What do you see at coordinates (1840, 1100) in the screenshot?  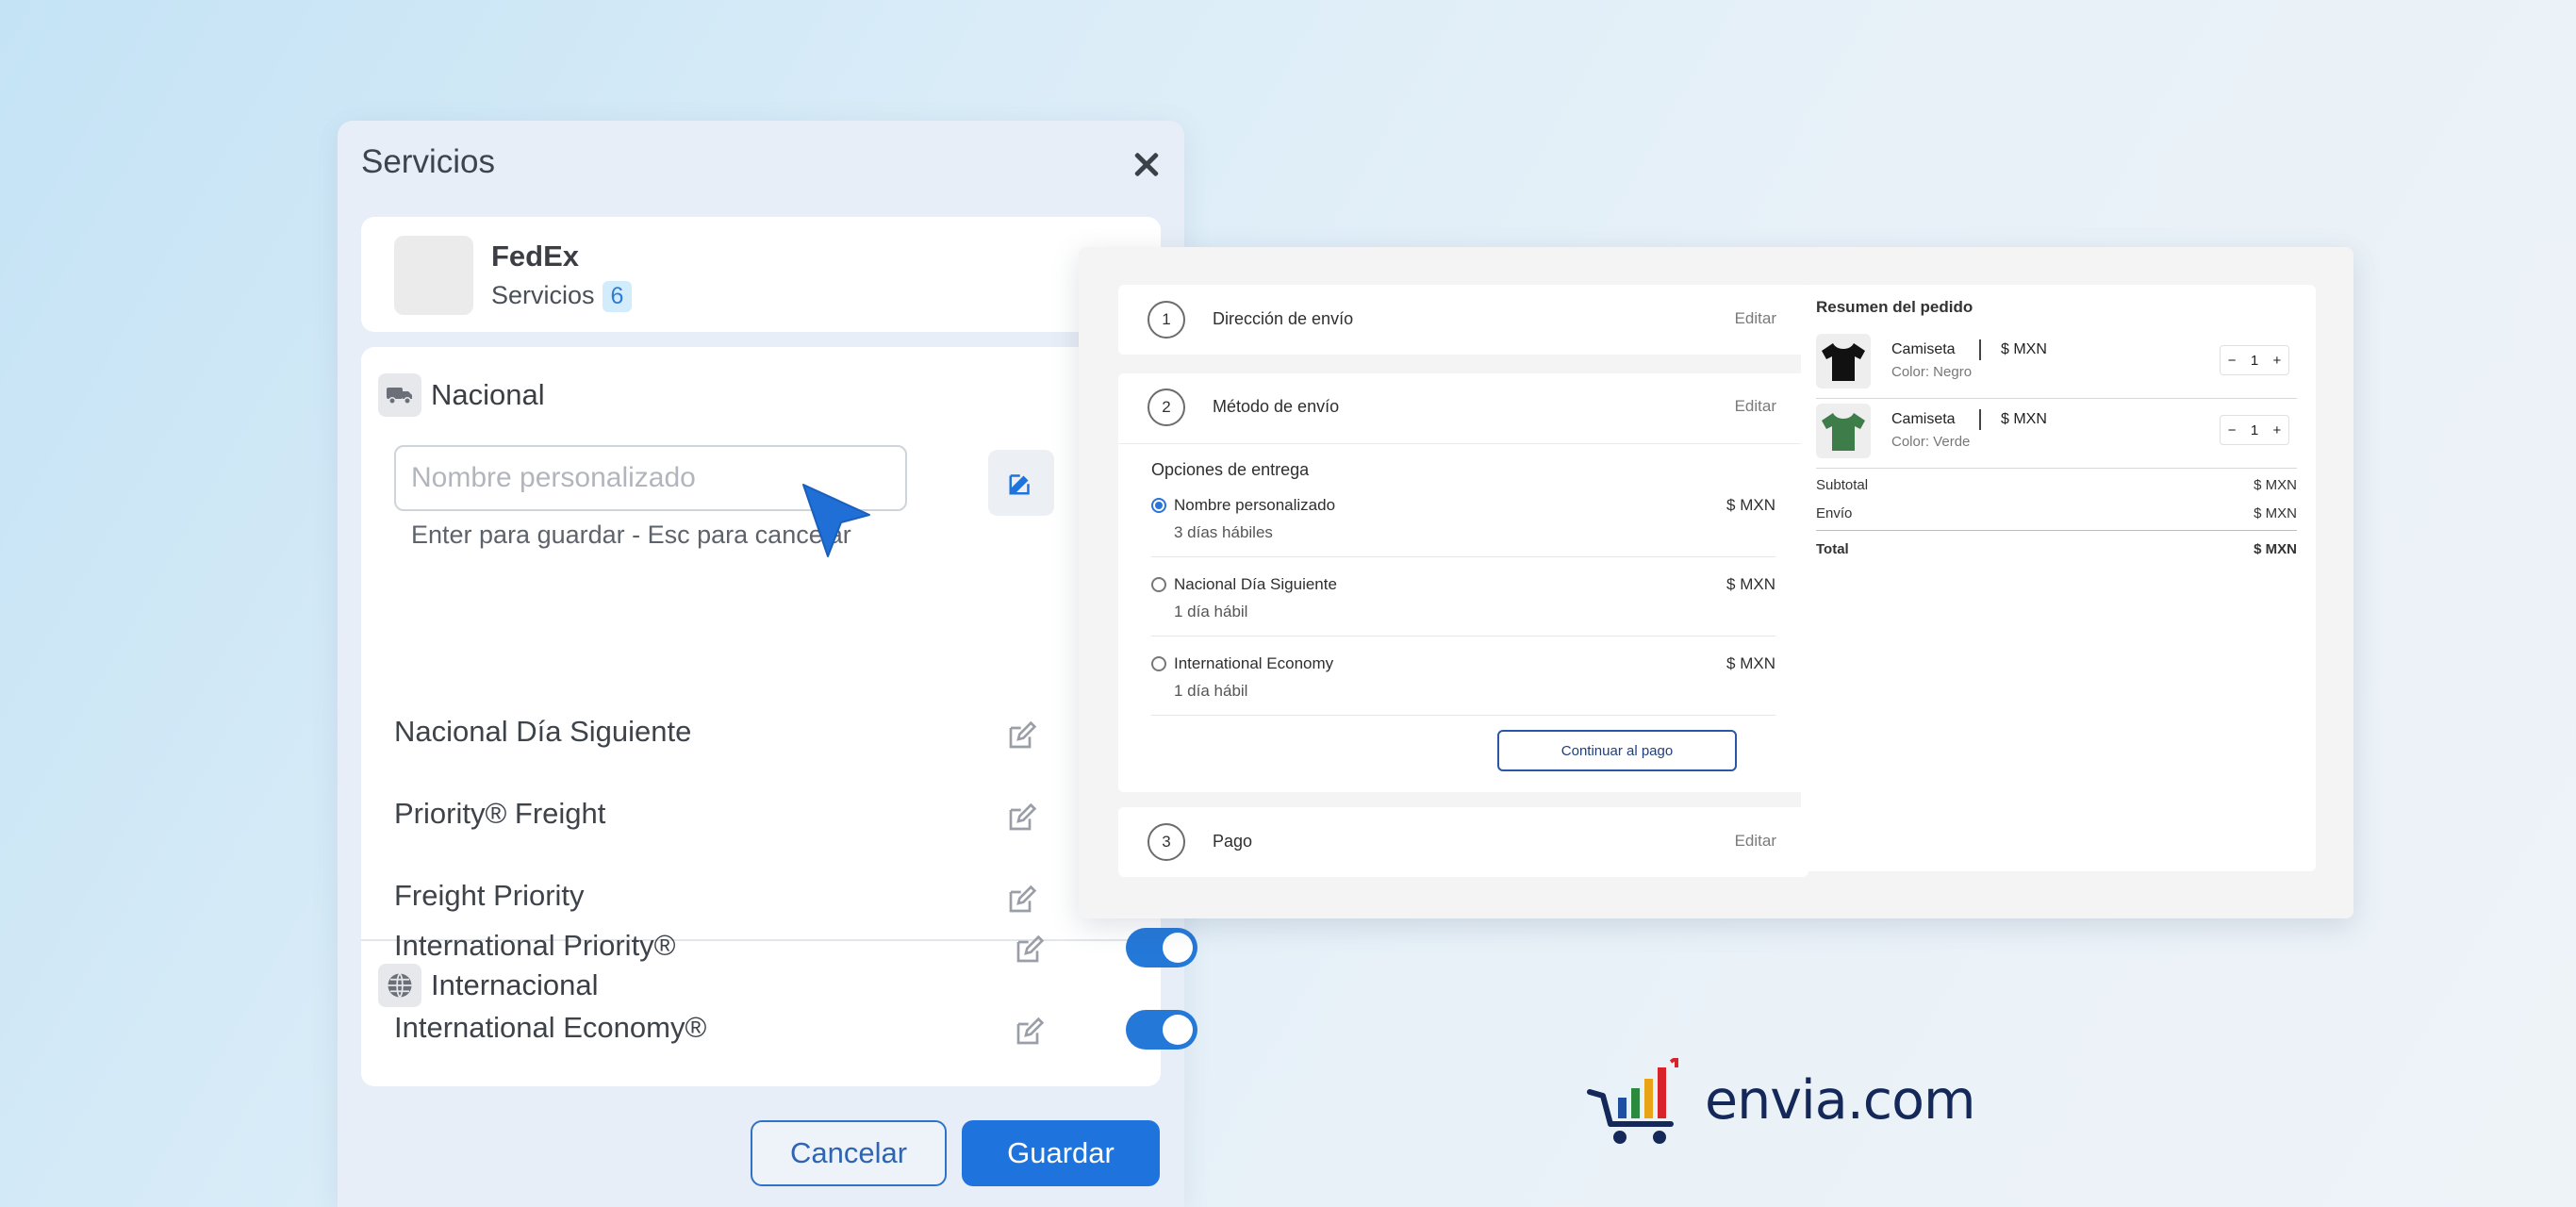 I see `brand-name: envia.com` at bounding box center [1840, 1100].